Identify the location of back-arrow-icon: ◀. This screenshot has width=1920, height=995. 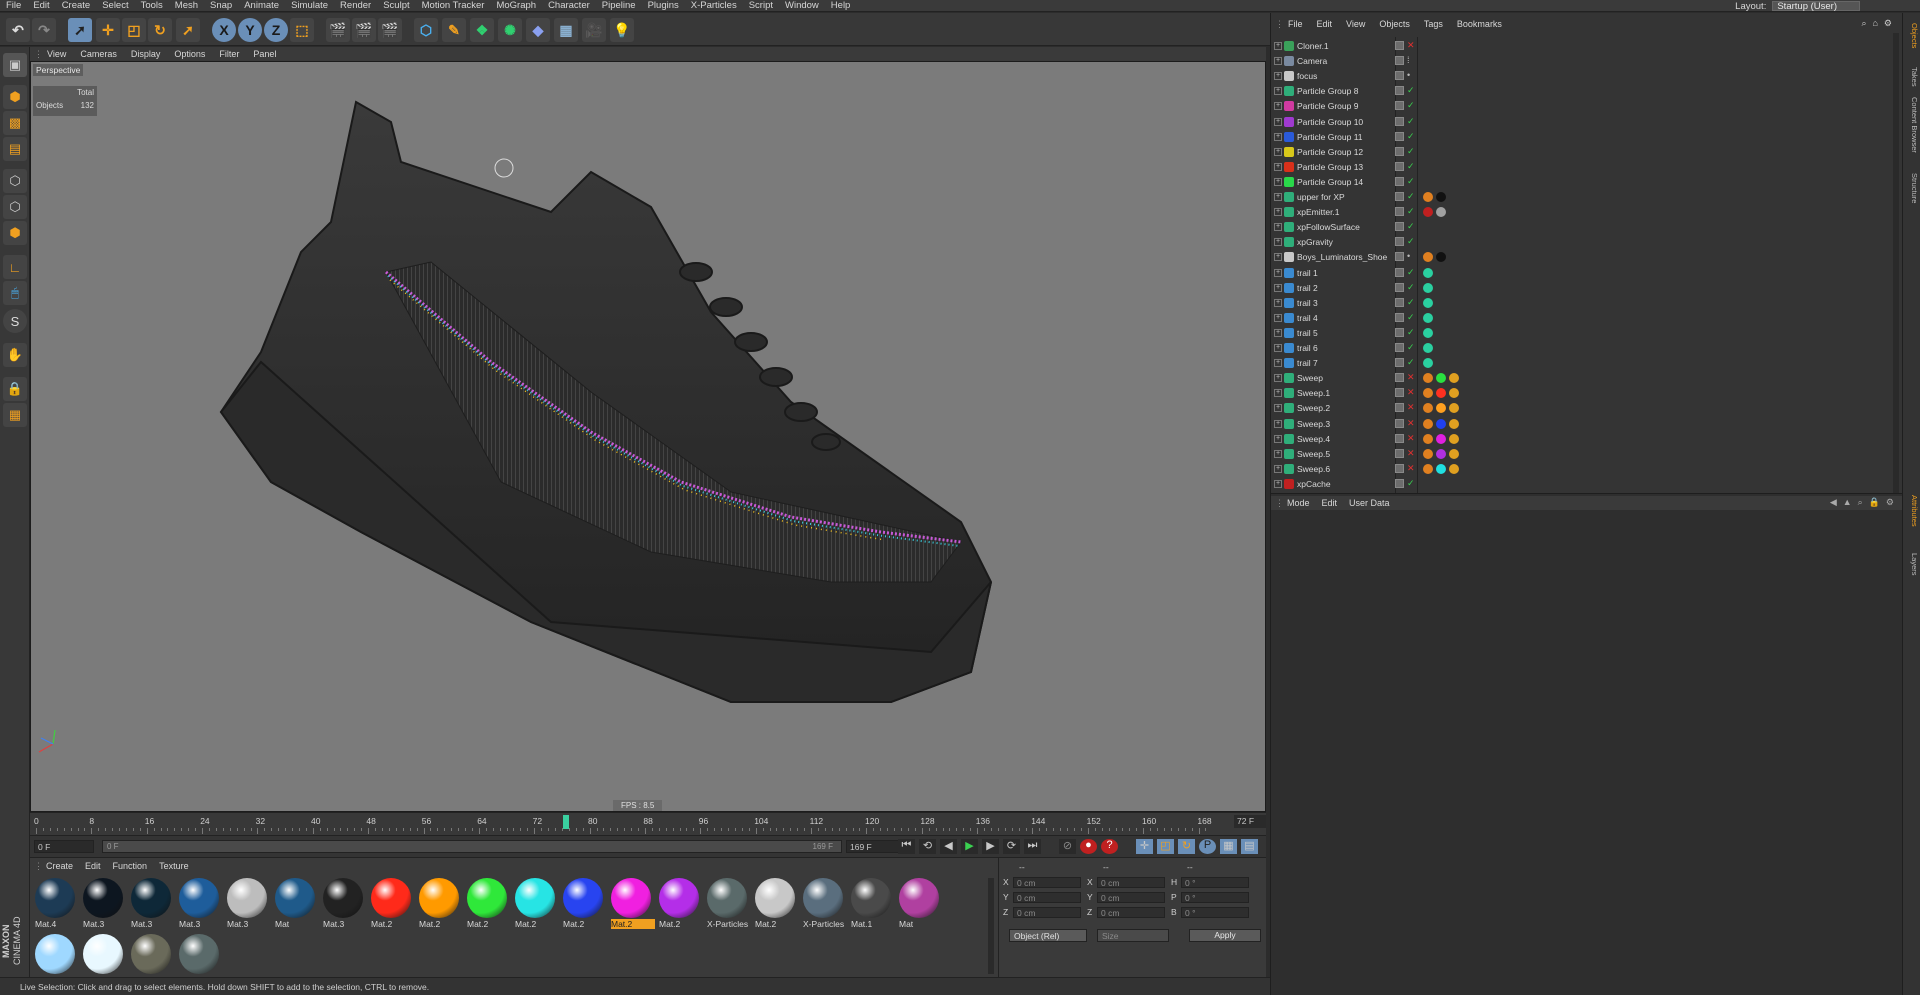
(1833, 502).